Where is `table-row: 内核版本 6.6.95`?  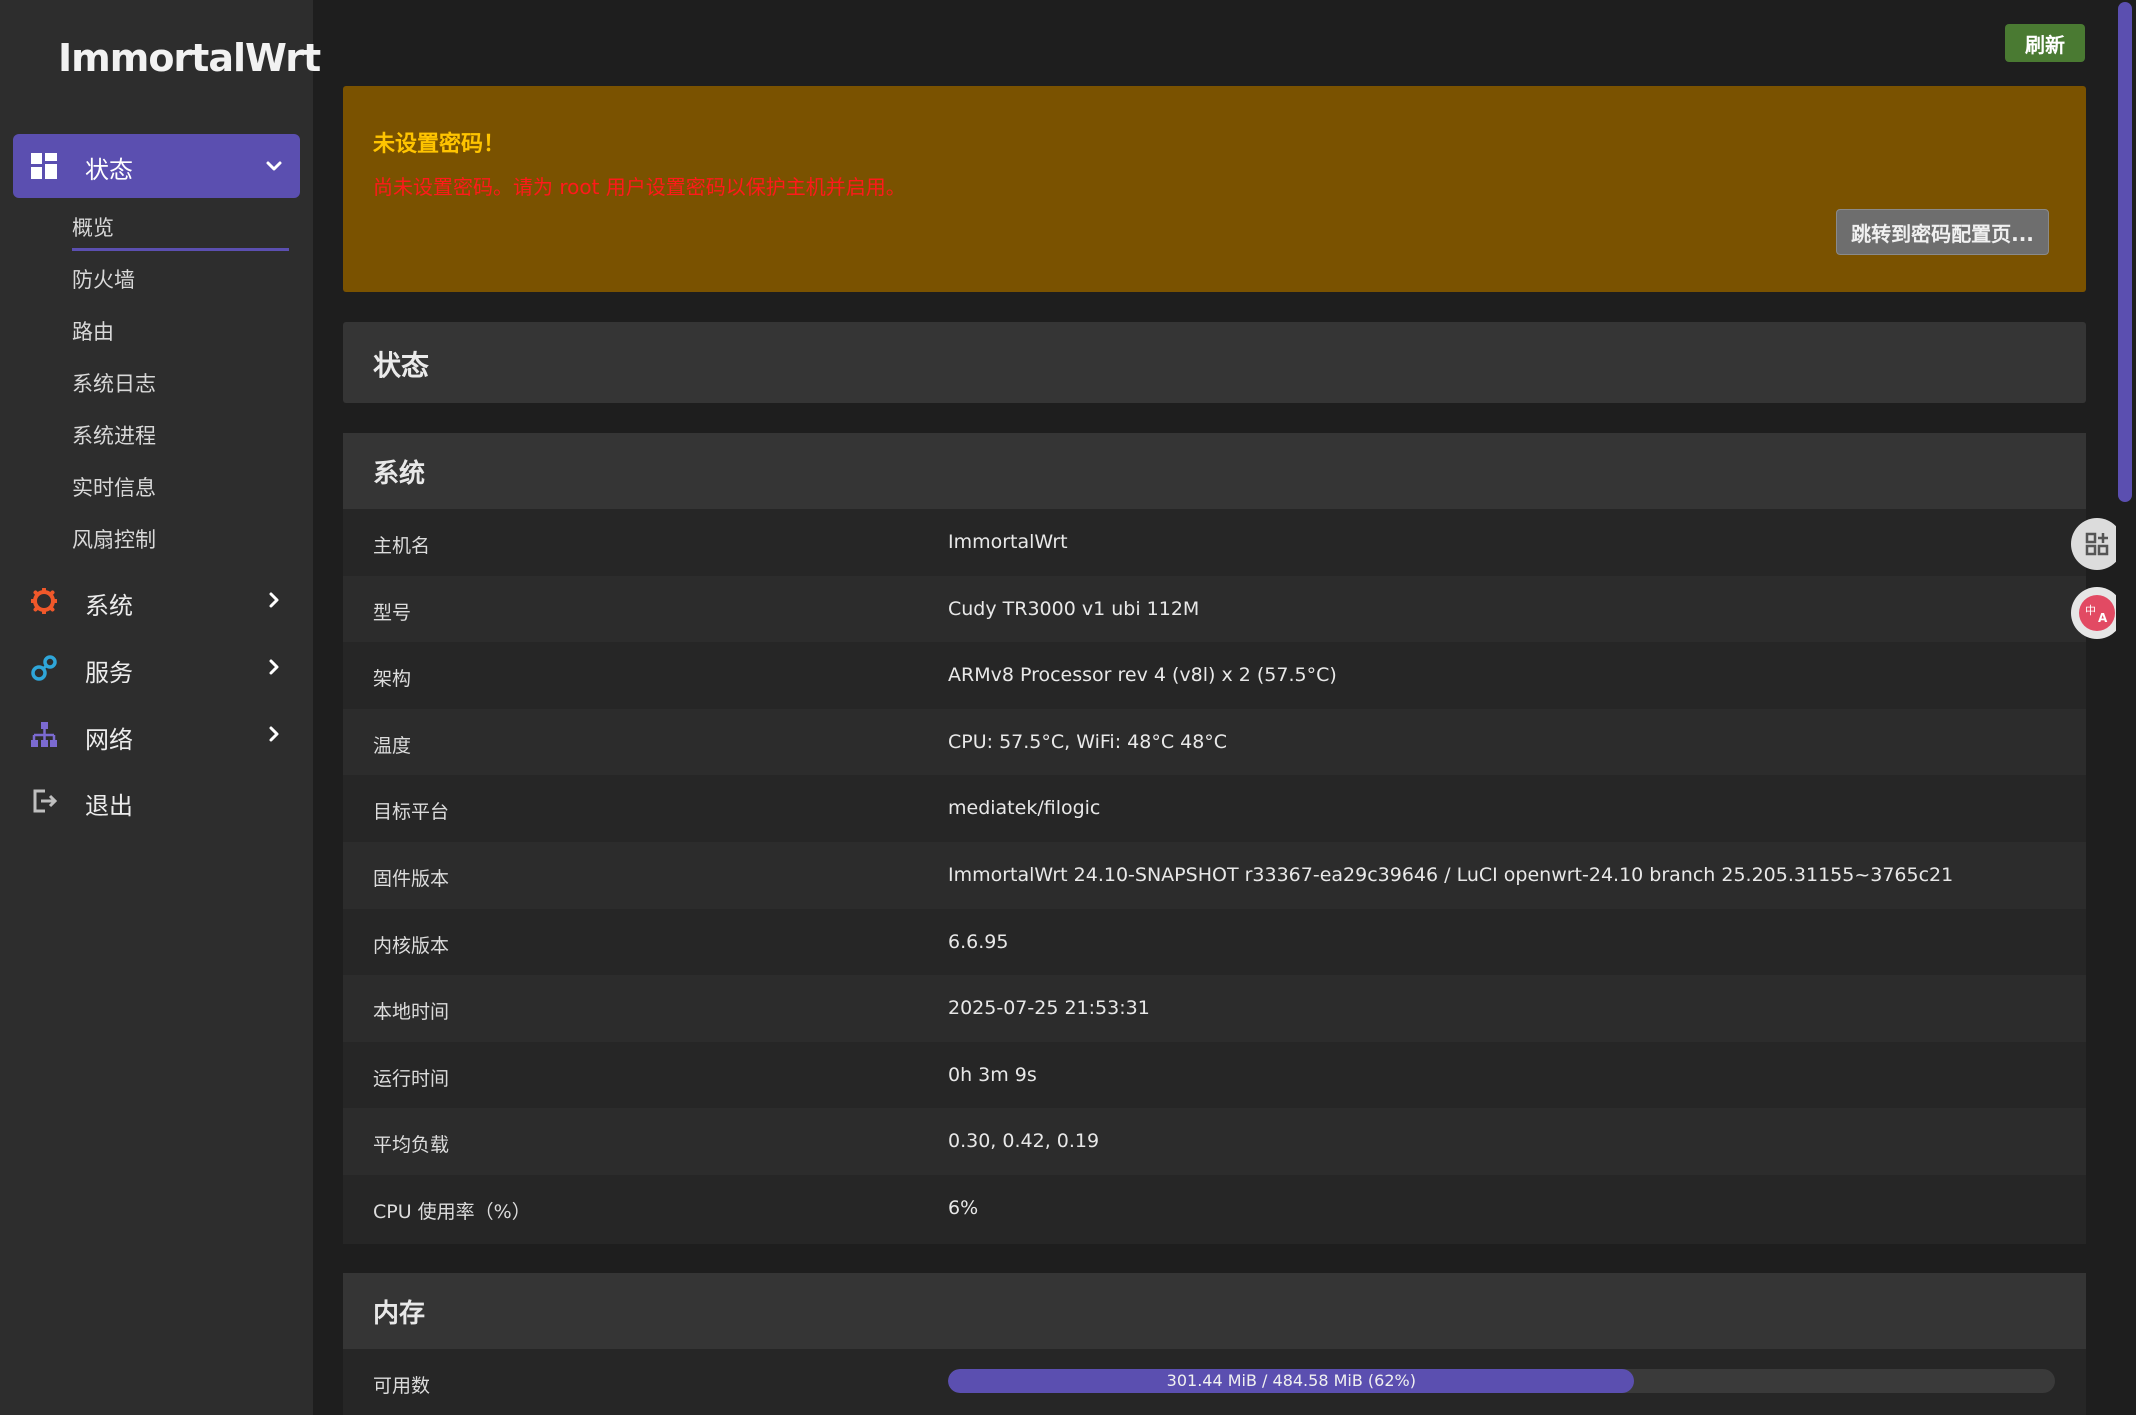
table-row: 内核版本 6.6.95 is located at coordinates (1214, 942).